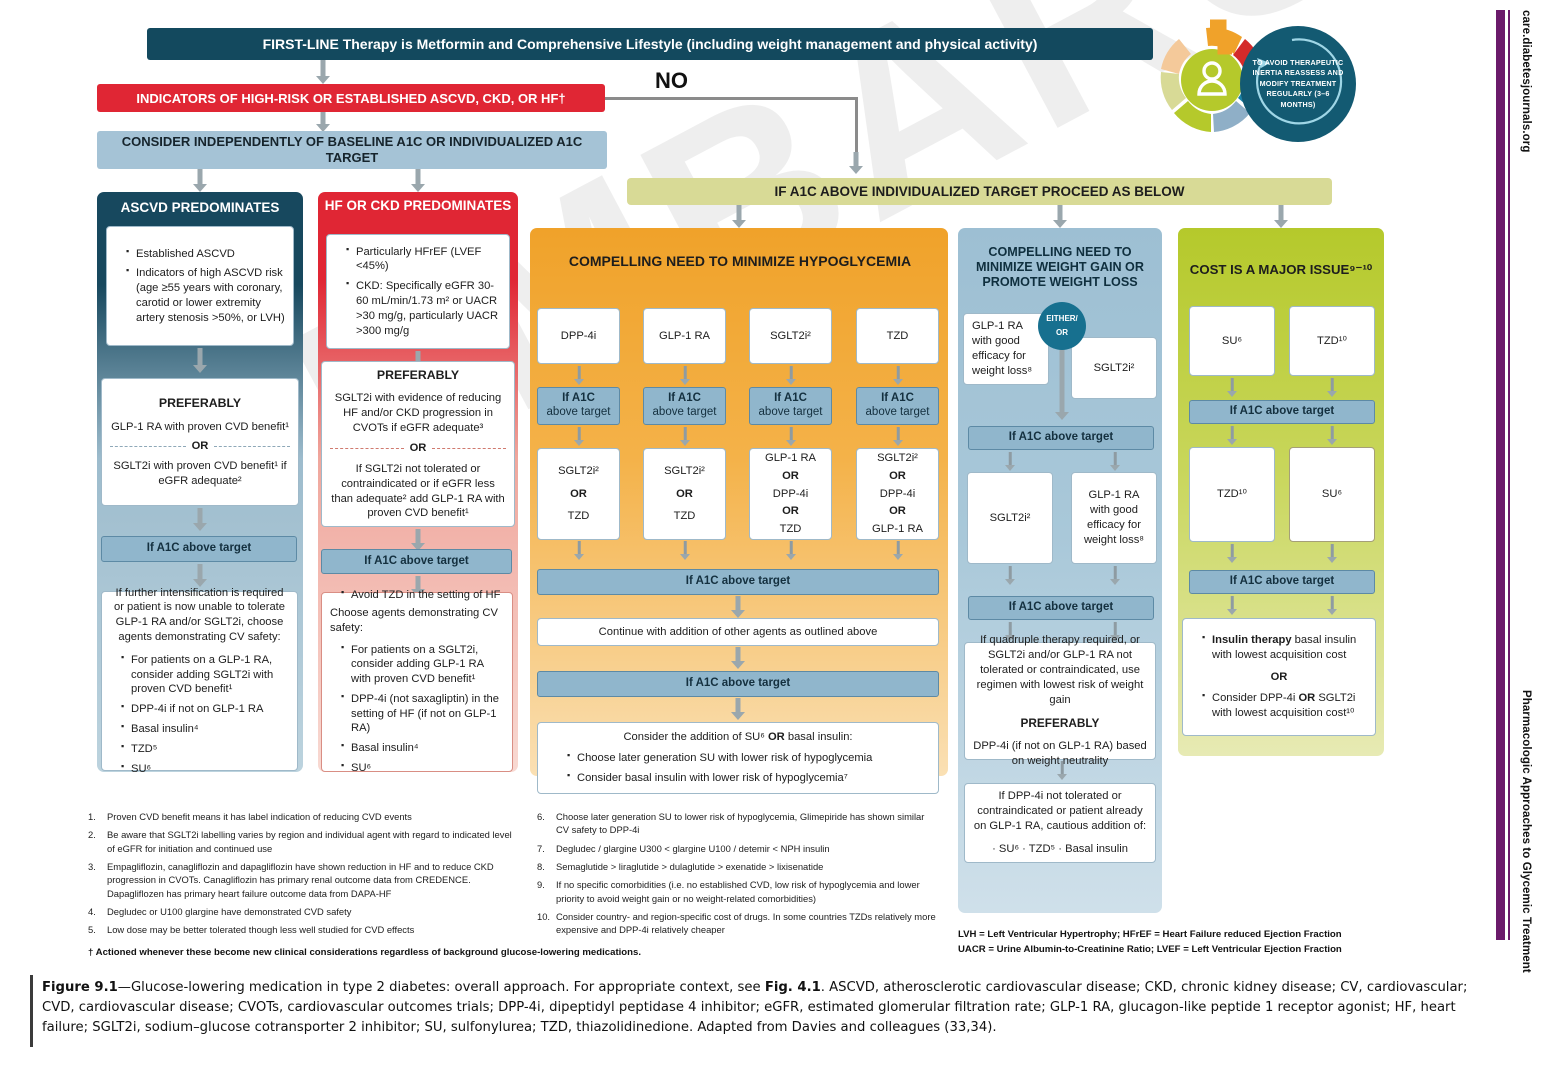  What do you see at coordinates (1500, 475) in the screenshot?
I see `rail-bar` at bounding box center [1500, 475].